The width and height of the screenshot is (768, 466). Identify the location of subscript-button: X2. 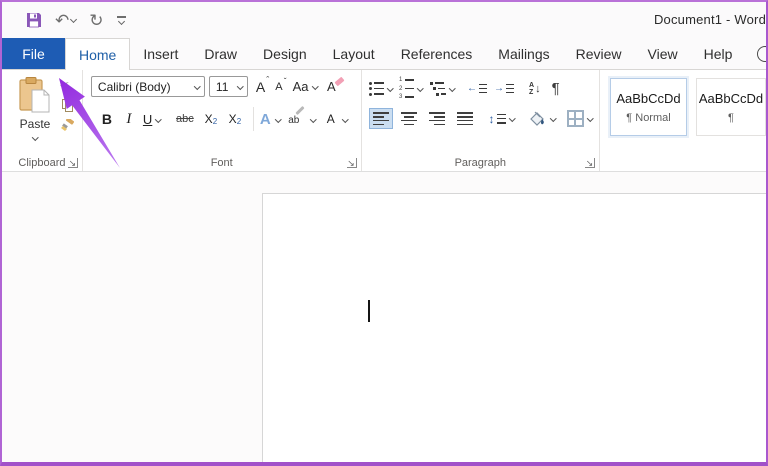
(211, 119).